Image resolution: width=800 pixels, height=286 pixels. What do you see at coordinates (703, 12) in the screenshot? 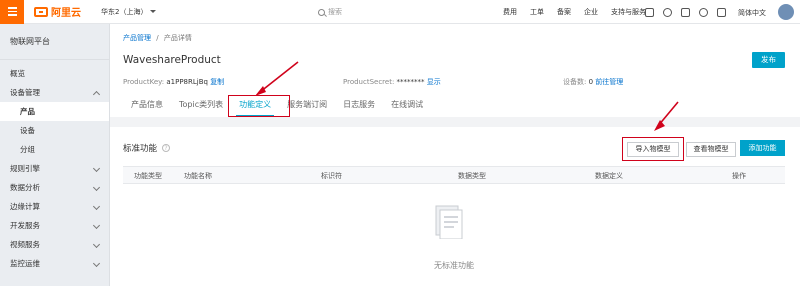
I see `help-icon` at bounding box center [703, 12].